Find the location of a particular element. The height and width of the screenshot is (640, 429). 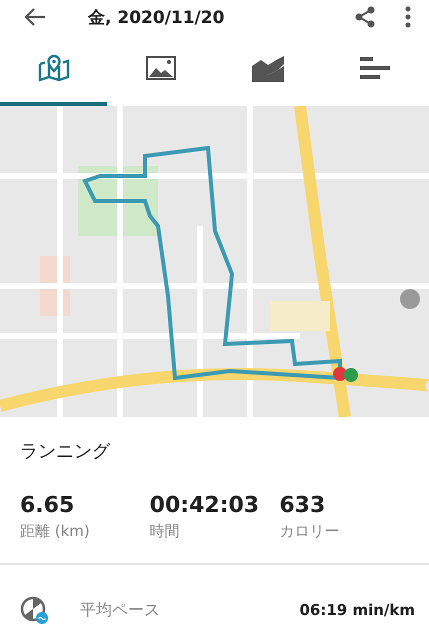

image-icon is located at coordinates (161, 68).